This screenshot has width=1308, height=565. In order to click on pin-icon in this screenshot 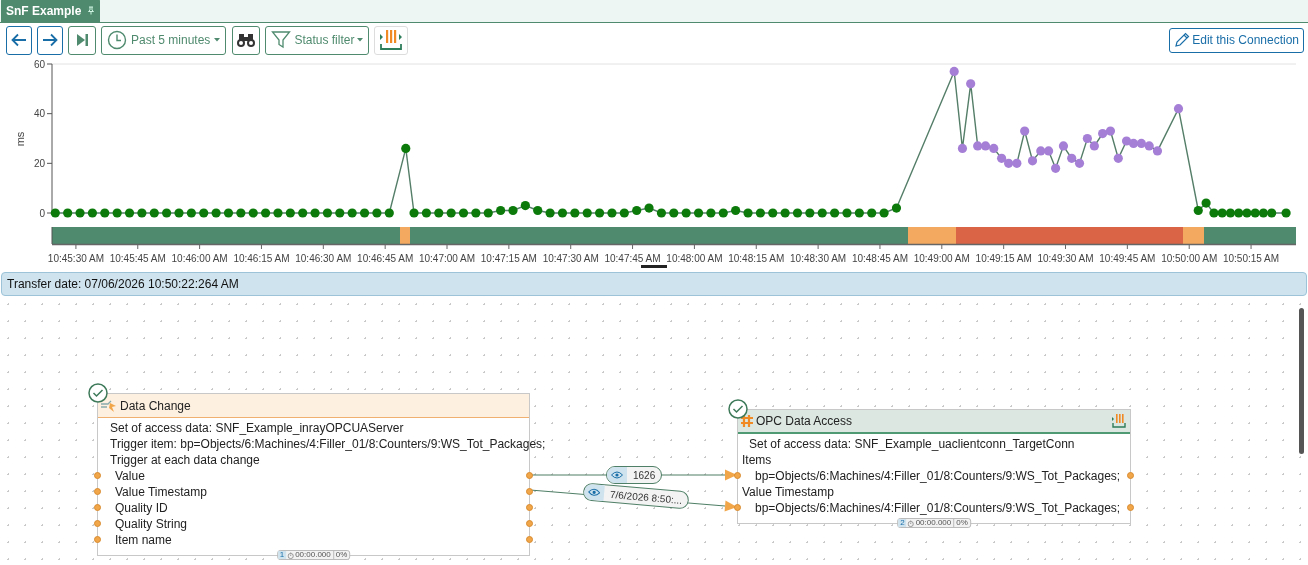, I will do `click(91, 10)`.